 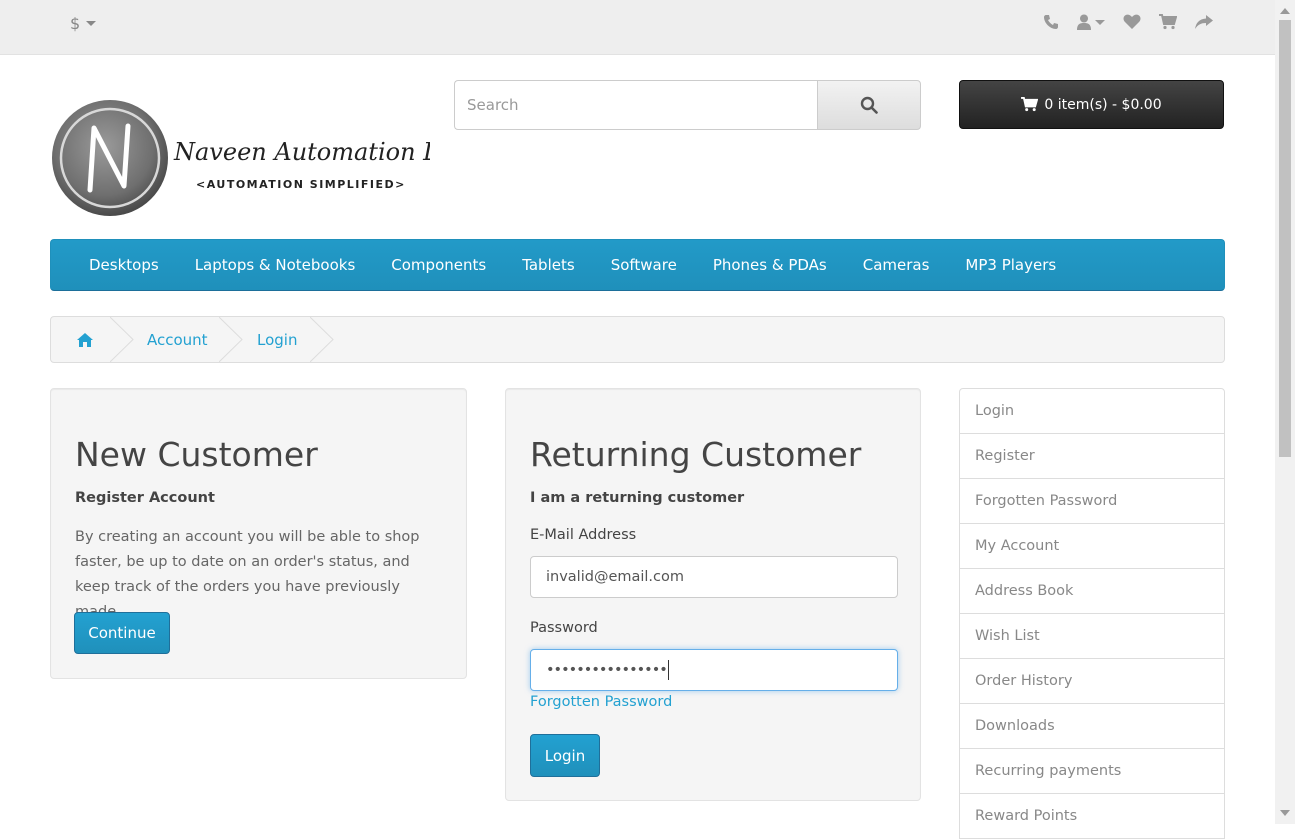 What do you see at coordinates (1092, 456) in the screenshot?
I see `list-item-register: Register` at bounding box center [1092, 456].